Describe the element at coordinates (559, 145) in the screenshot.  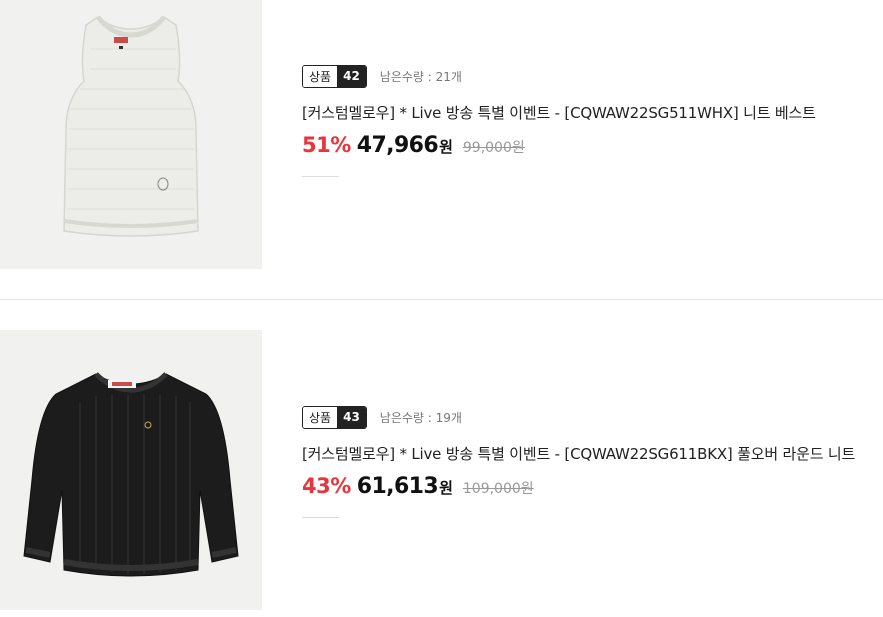
I see `price-row: 51% 47,966 원 99,000원` at that location.